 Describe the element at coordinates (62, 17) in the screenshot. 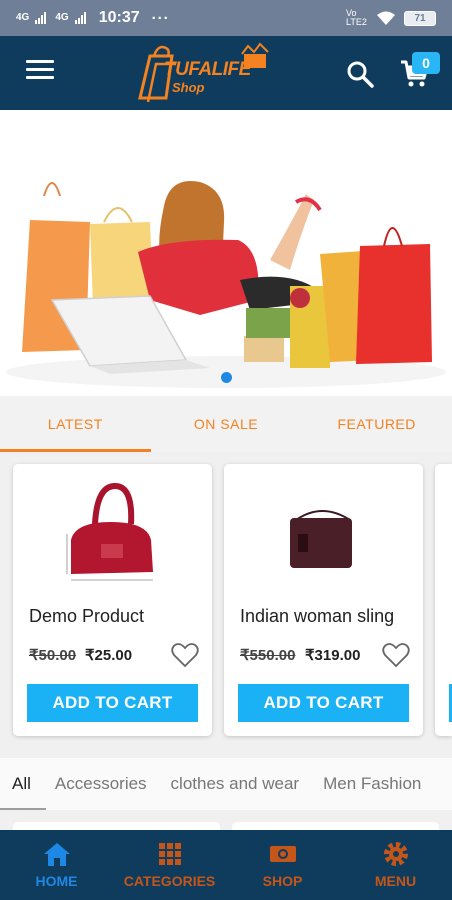

I see `signal-indicator-2: 4G` at that location.